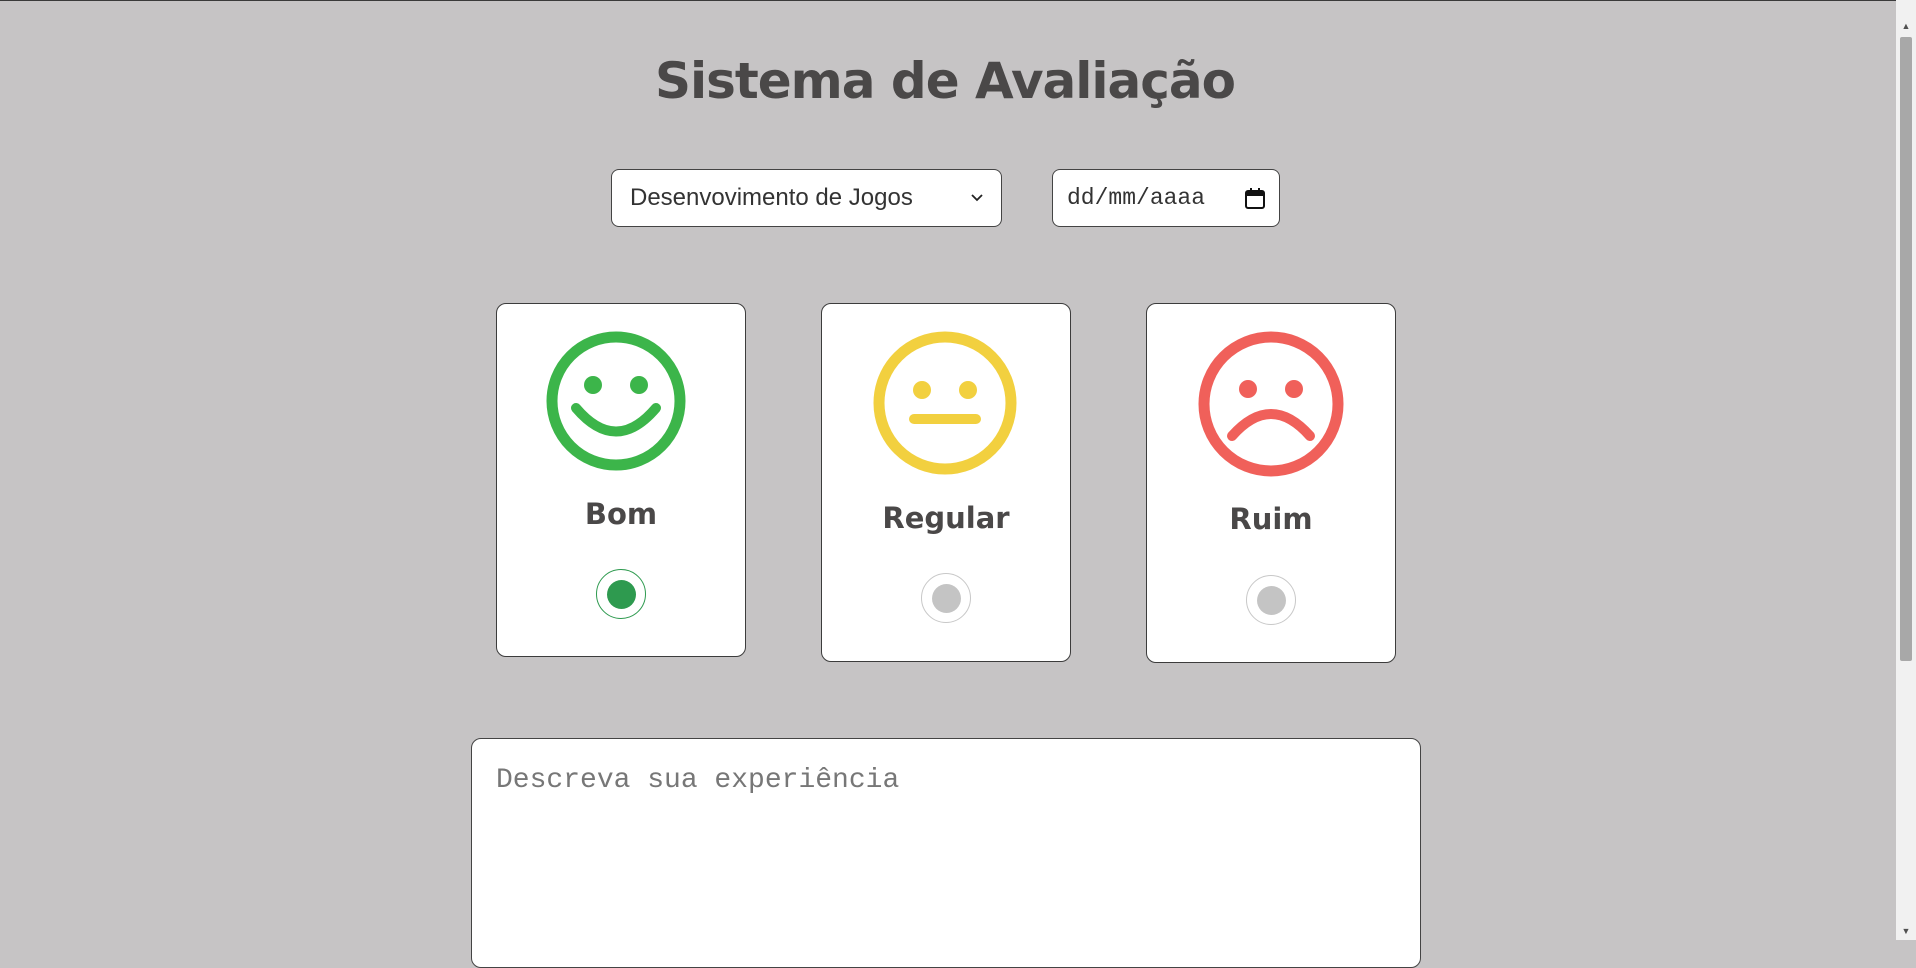  I want to click on rating-label-ruim: Ruim, so click(1271, 519).